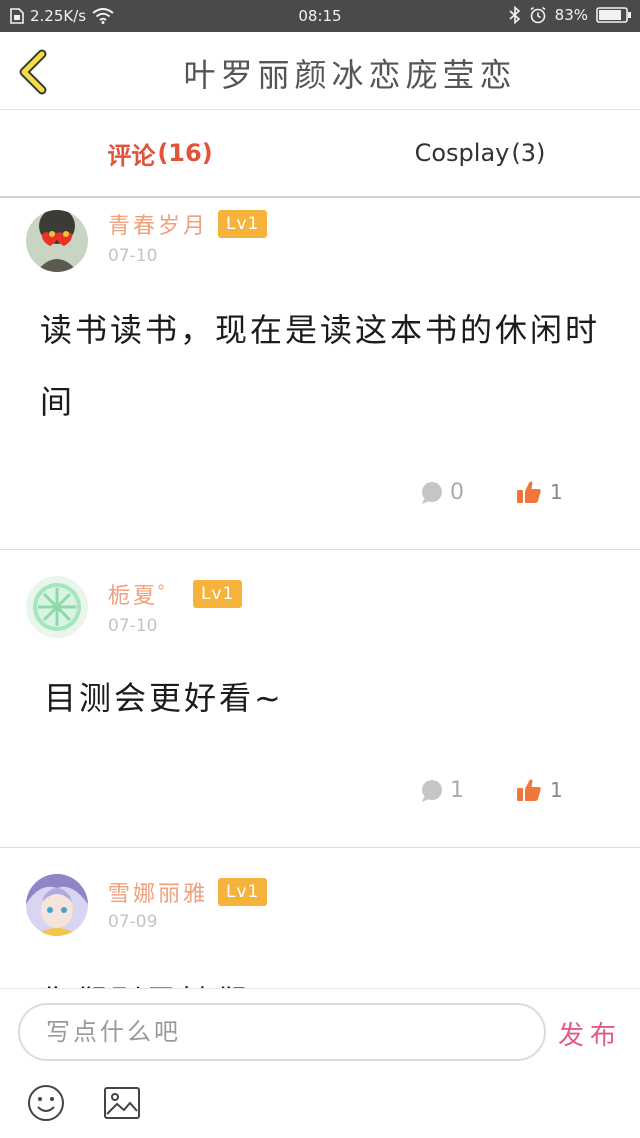  I want to click on chevron-left-icon, so click(33, 72).